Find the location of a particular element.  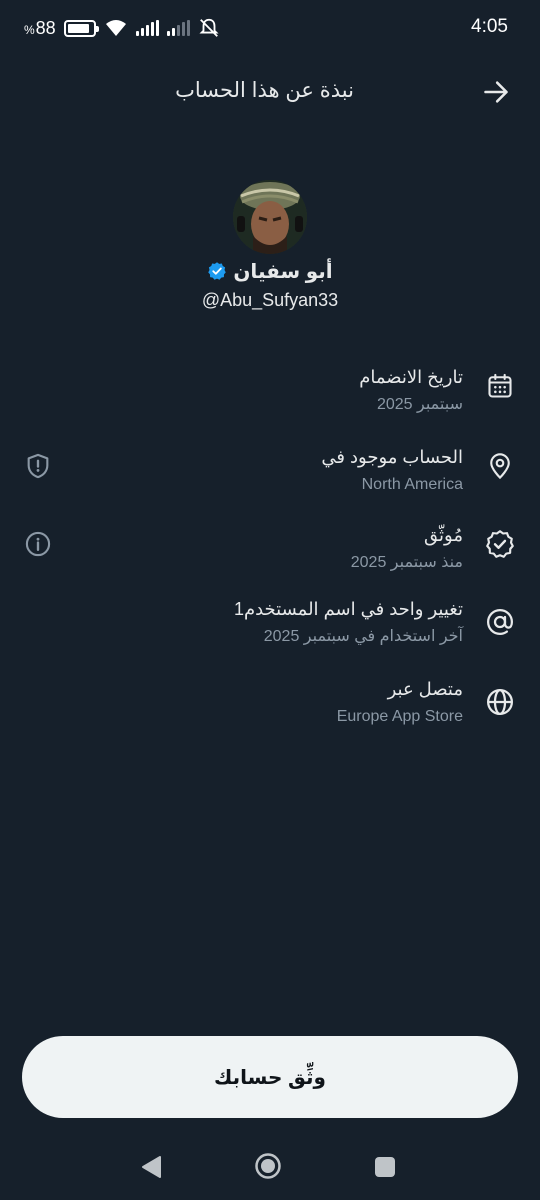

calendar-icon is located at coordinates (500, 386).